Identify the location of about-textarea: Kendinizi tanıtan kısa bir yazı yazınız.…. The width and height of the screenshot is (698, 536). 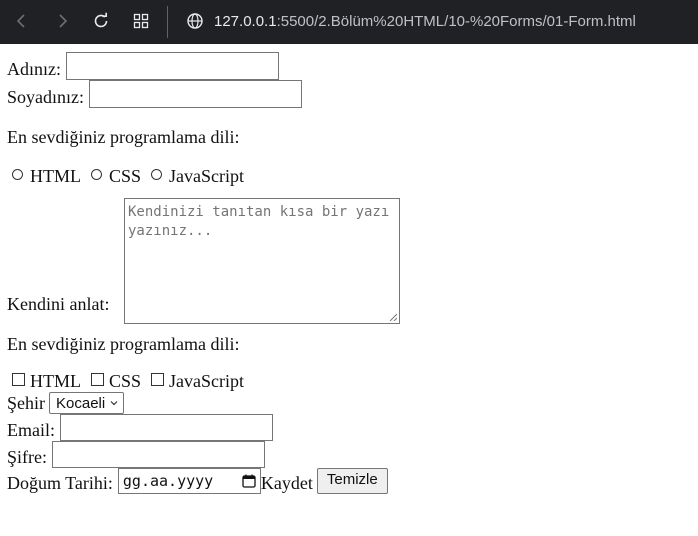
(262, 261).